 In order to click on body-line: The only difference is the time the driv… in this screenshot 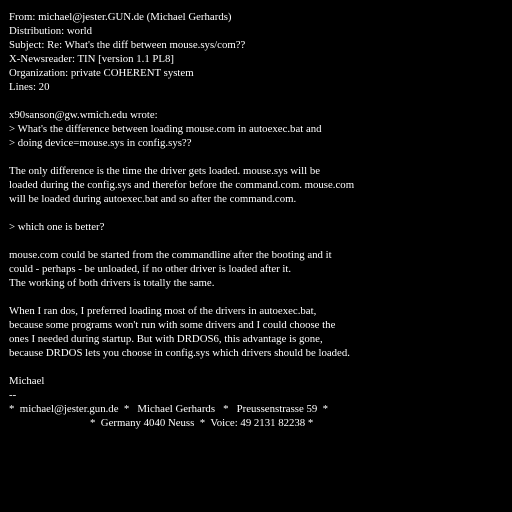, I will do `click(165, 171)`.